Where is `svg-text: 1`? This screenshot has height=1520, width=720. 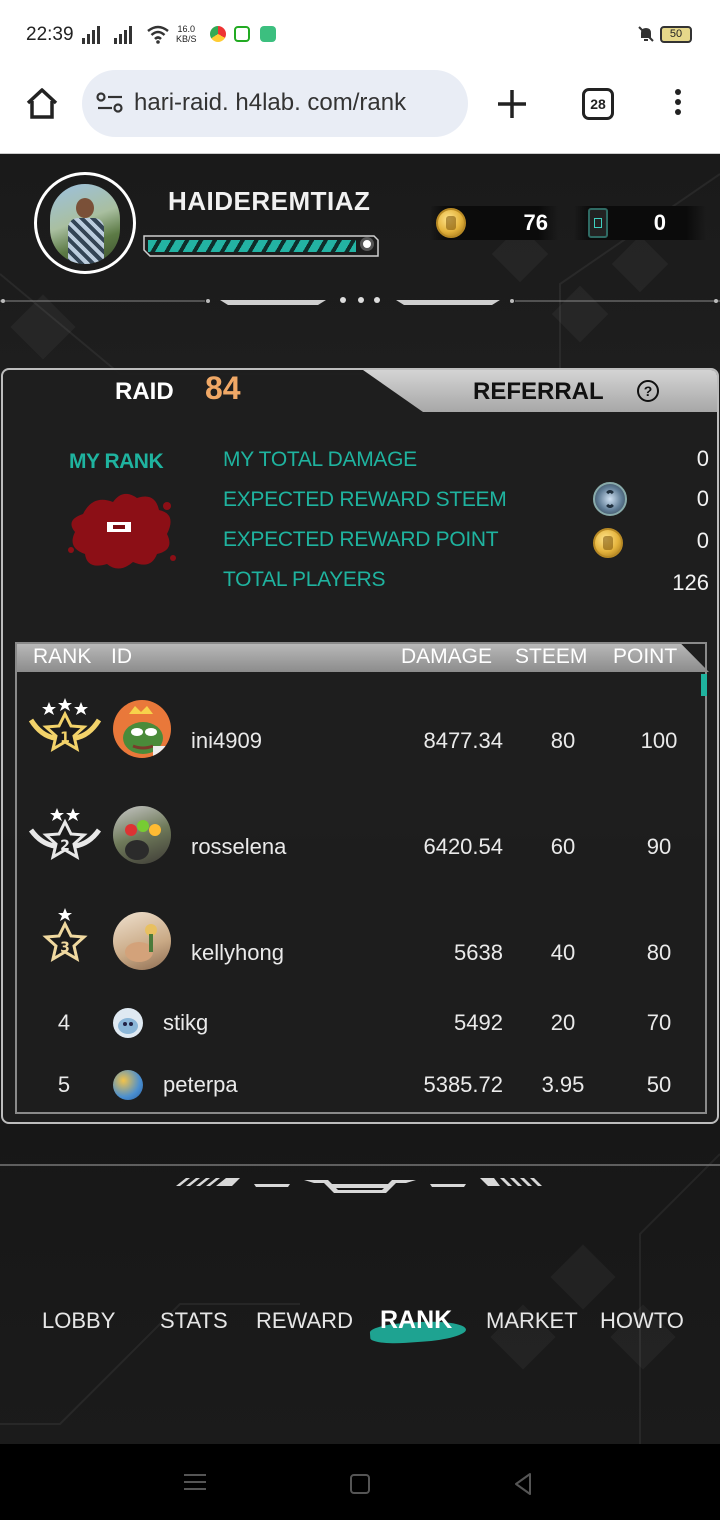
svg-text: 1 is located at coordinates (65, 738).